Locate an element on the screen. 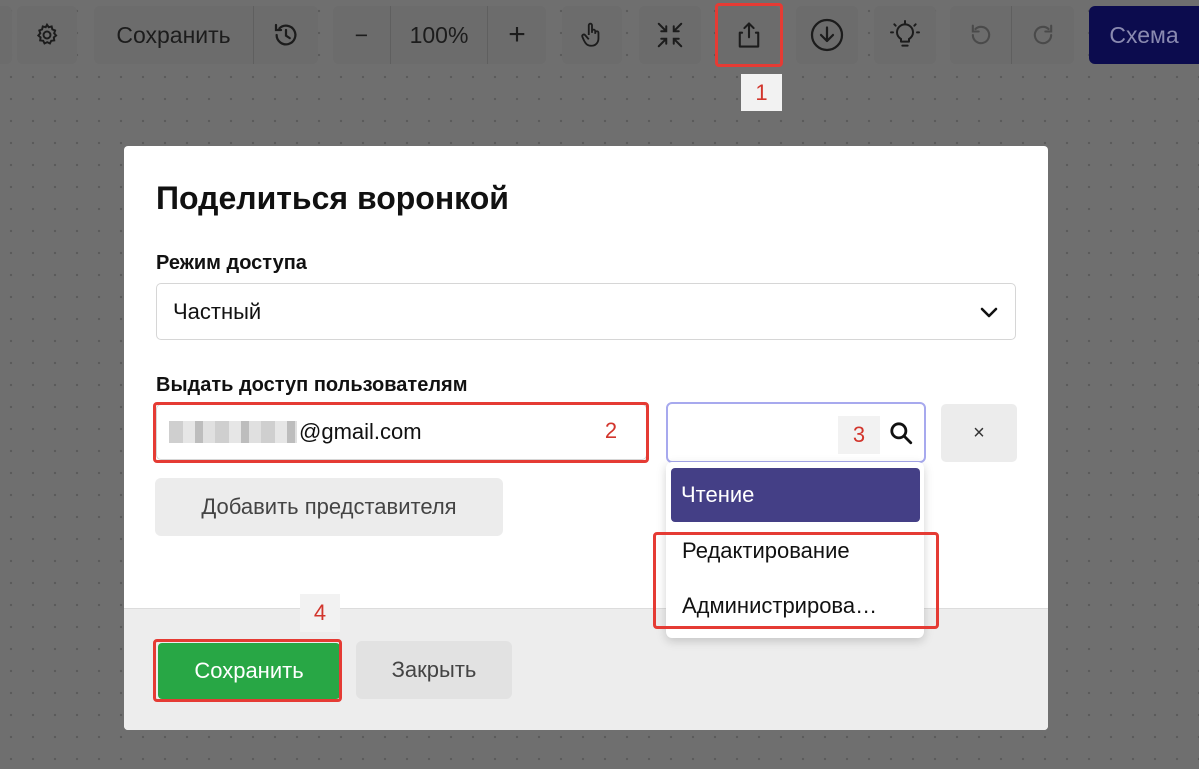 Image resolution: width=1199 pixels, height=769 pixels. zoom-in-button: + is located at coordinates (517, 35).